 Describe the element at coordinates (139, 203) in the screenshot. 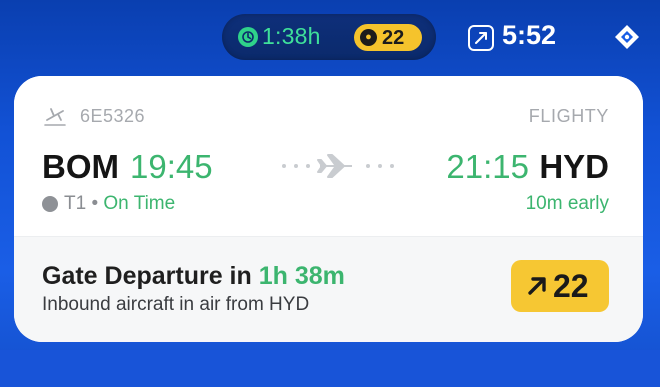

I see `on-time-status: On Time` at that location.